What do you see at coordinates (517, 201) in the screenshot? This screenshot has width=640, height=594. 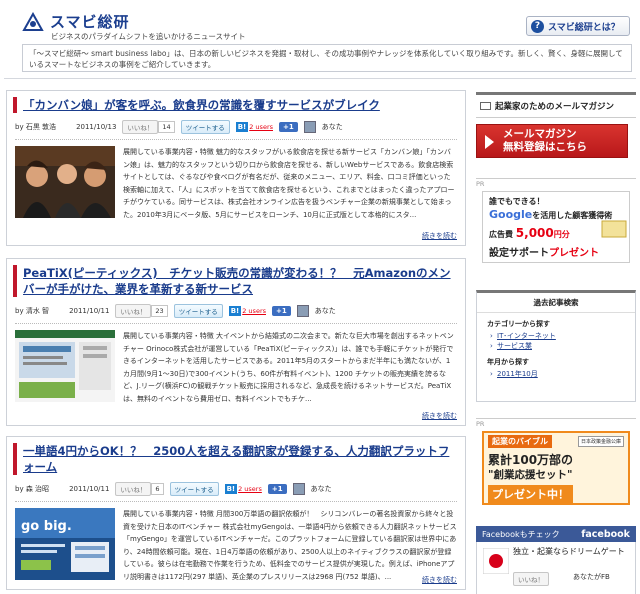 I see `ad-line1: 誰でもできる！` at bounding box center [517, 201].